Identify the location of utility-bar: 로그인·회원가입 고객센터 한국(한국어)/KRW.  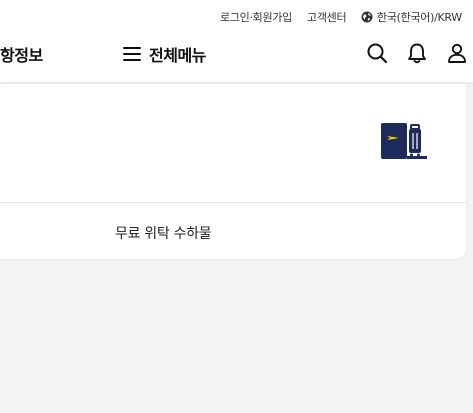
(236, 17).